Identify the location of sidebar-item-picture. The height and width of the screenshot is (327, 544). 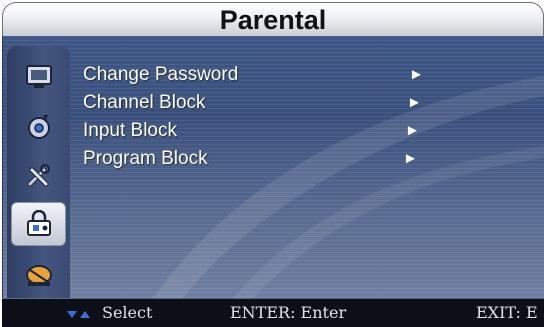
(38, 76).